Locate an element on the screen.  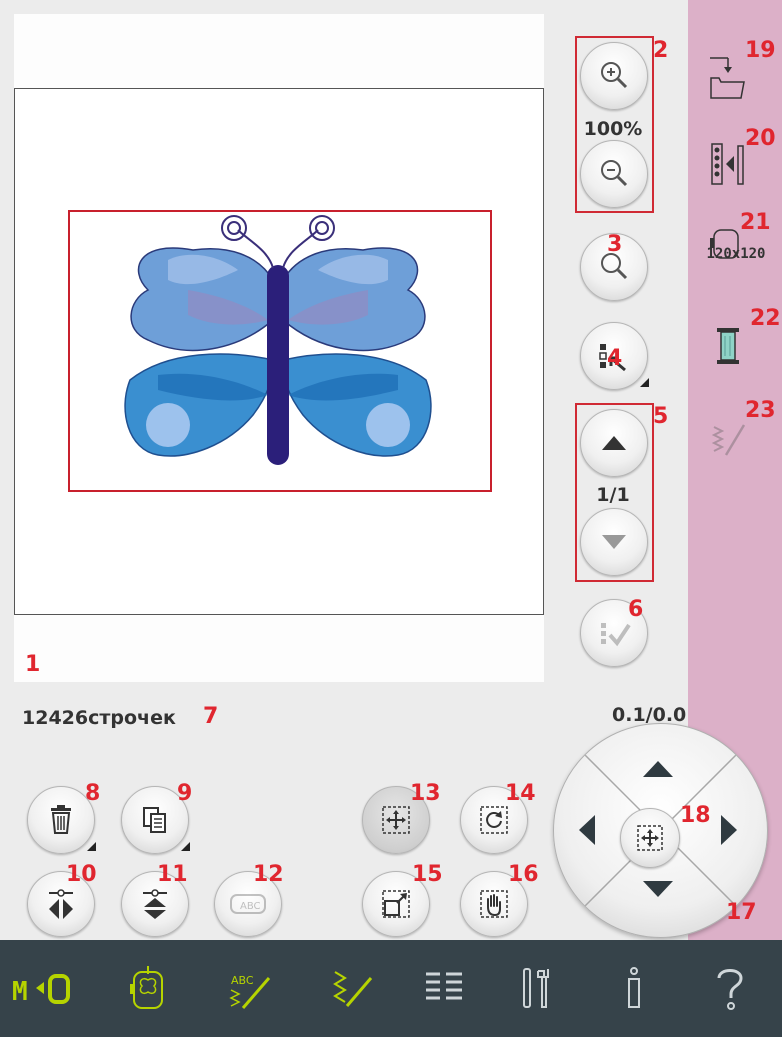
dpad-down-arrow is located at coordinates (658, 889).